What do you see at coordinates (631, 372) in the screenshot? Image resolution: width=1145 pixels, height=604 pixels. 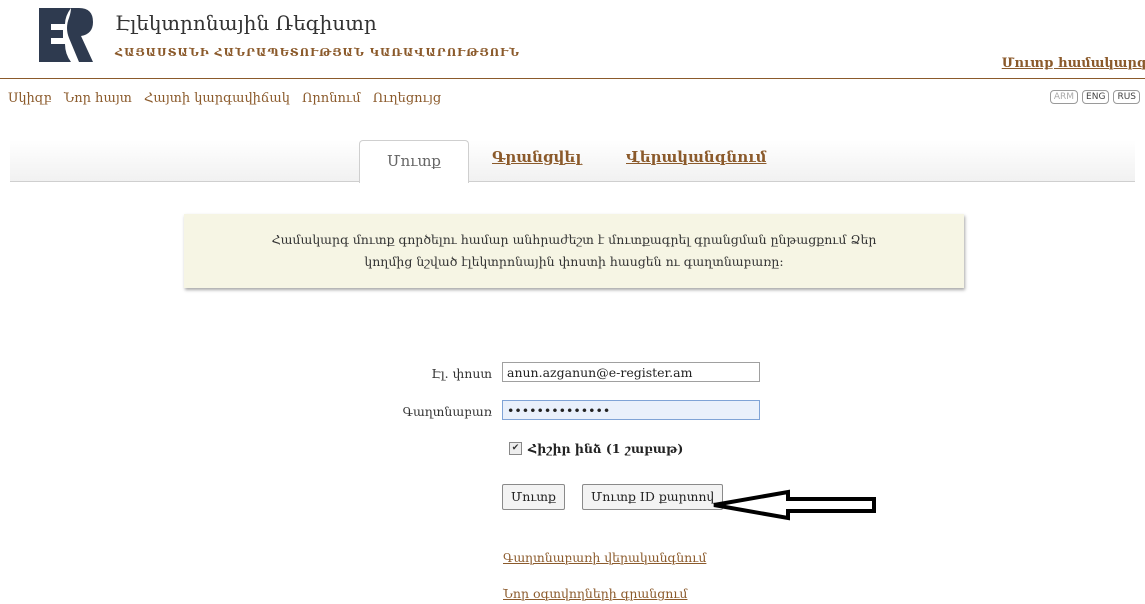 I see `email-input` at bounding box center [631, 372].